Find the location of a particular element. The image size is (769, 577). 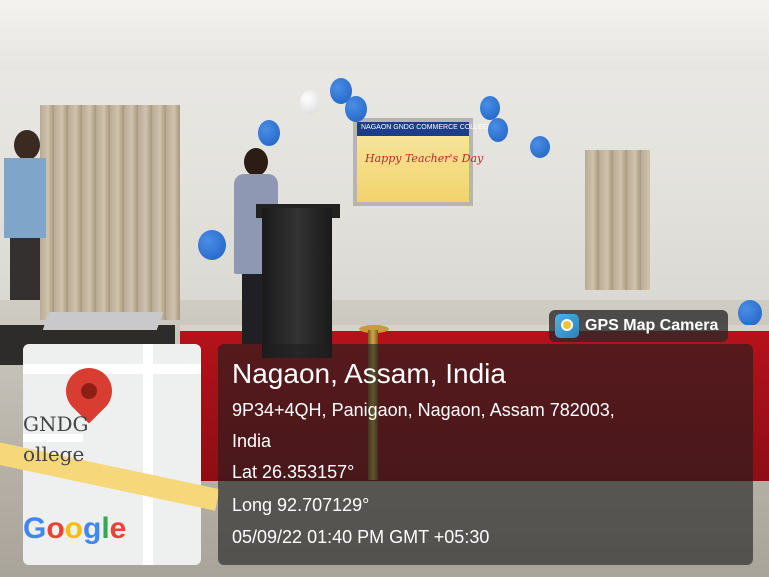

right-curtain is located at coordinates (617, 220).